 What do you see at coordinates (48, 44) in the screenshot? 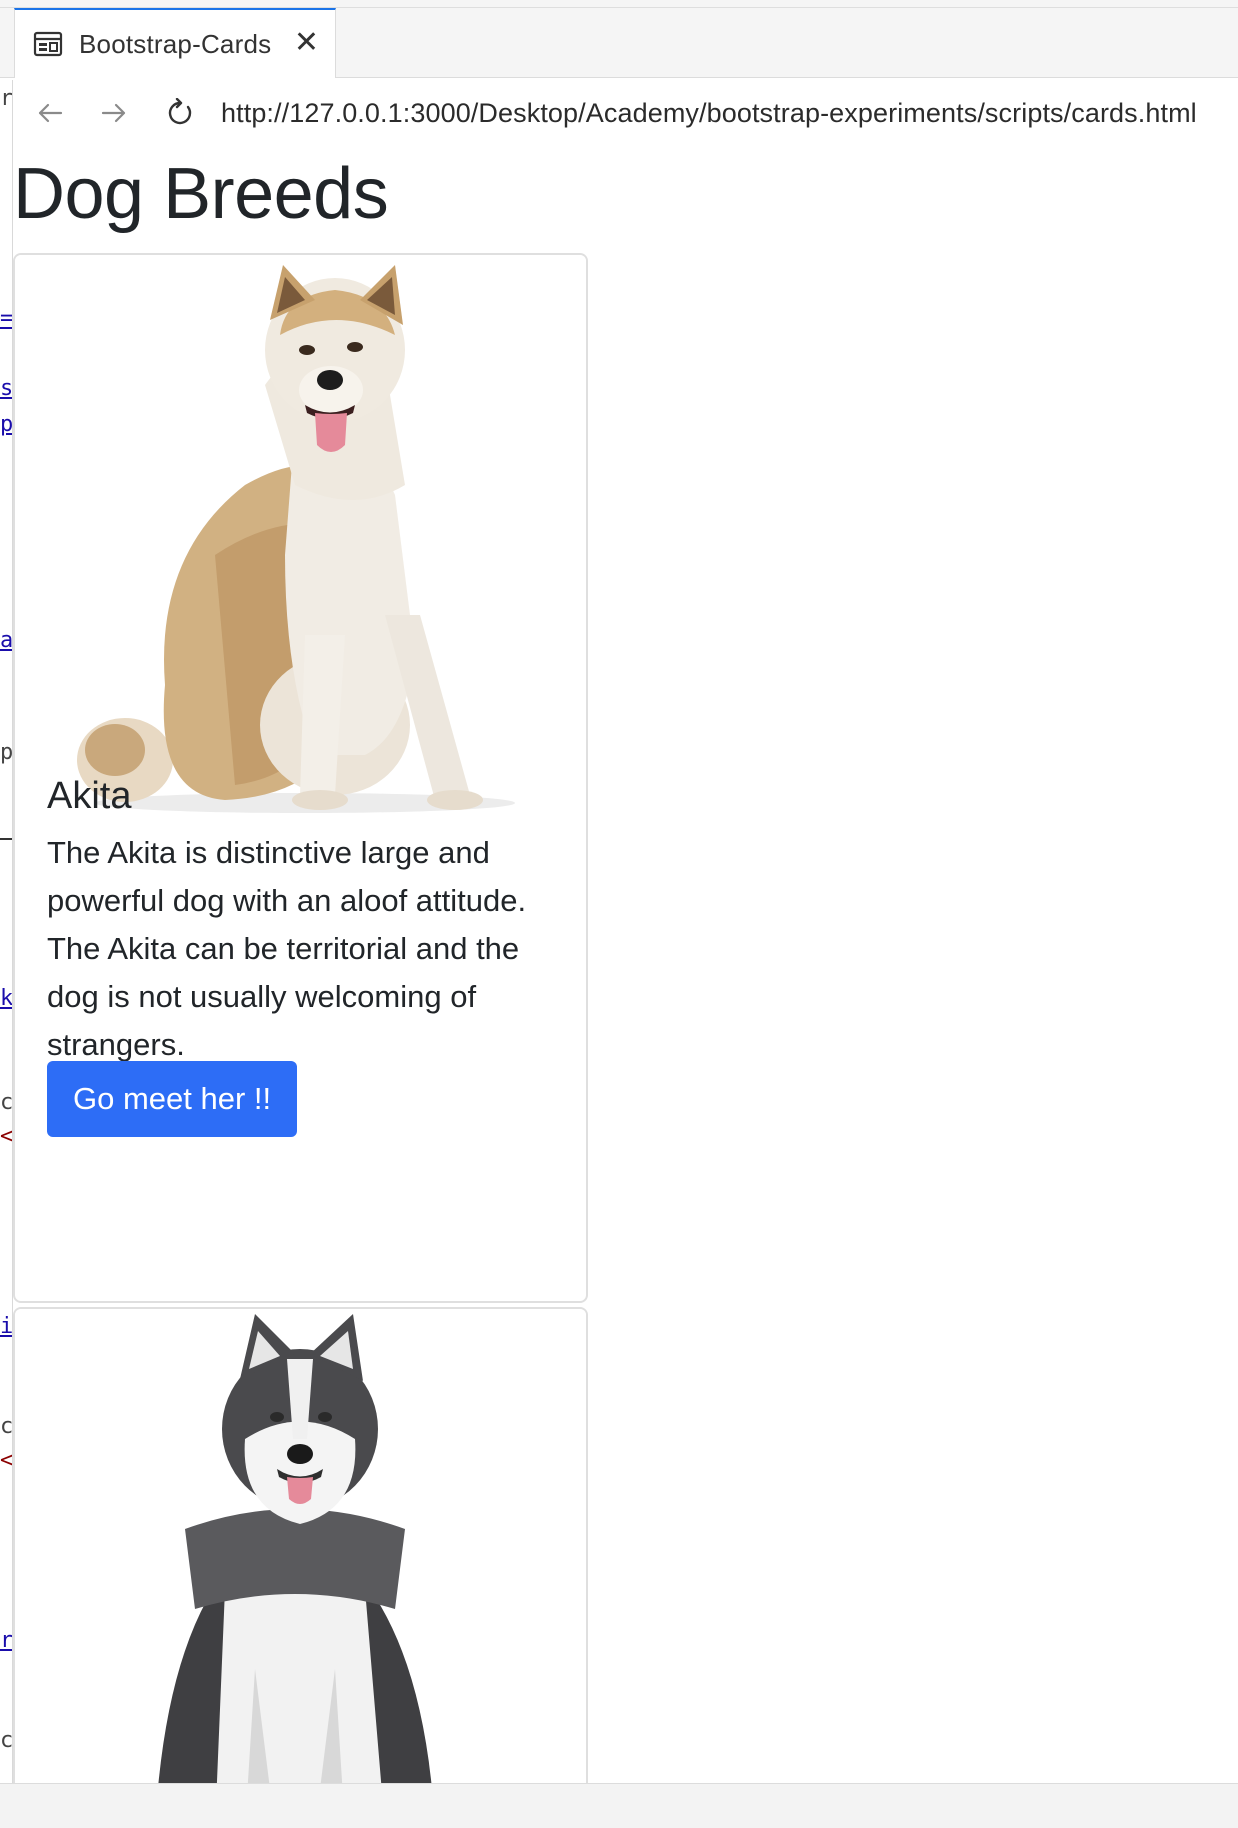
I see `page-layout-icon` at bounding box center [48, 44].